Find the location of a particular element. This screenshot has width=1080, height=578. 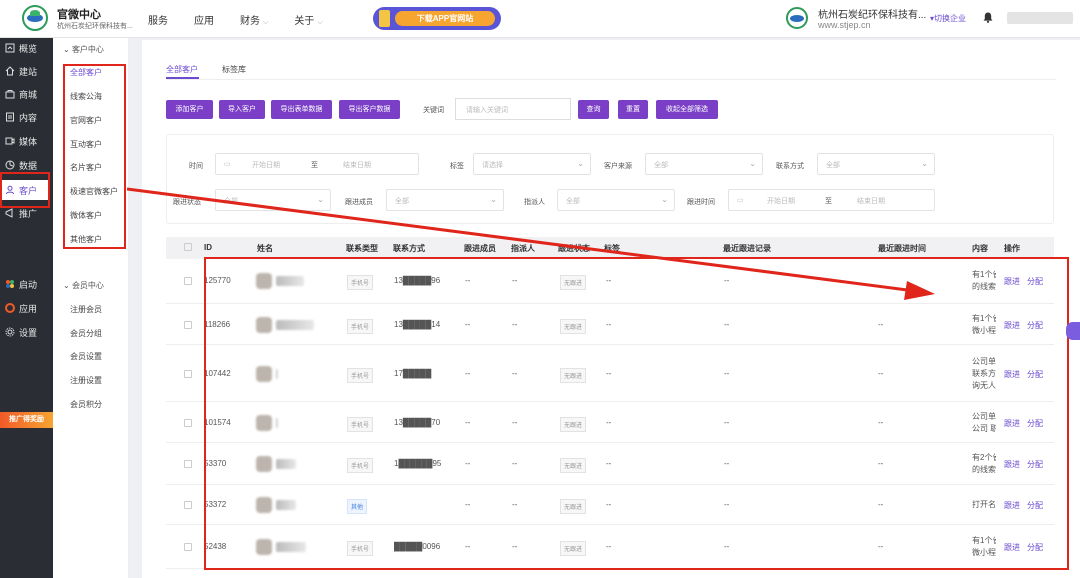

annotation-arrow is located at coordinates (530, 243).